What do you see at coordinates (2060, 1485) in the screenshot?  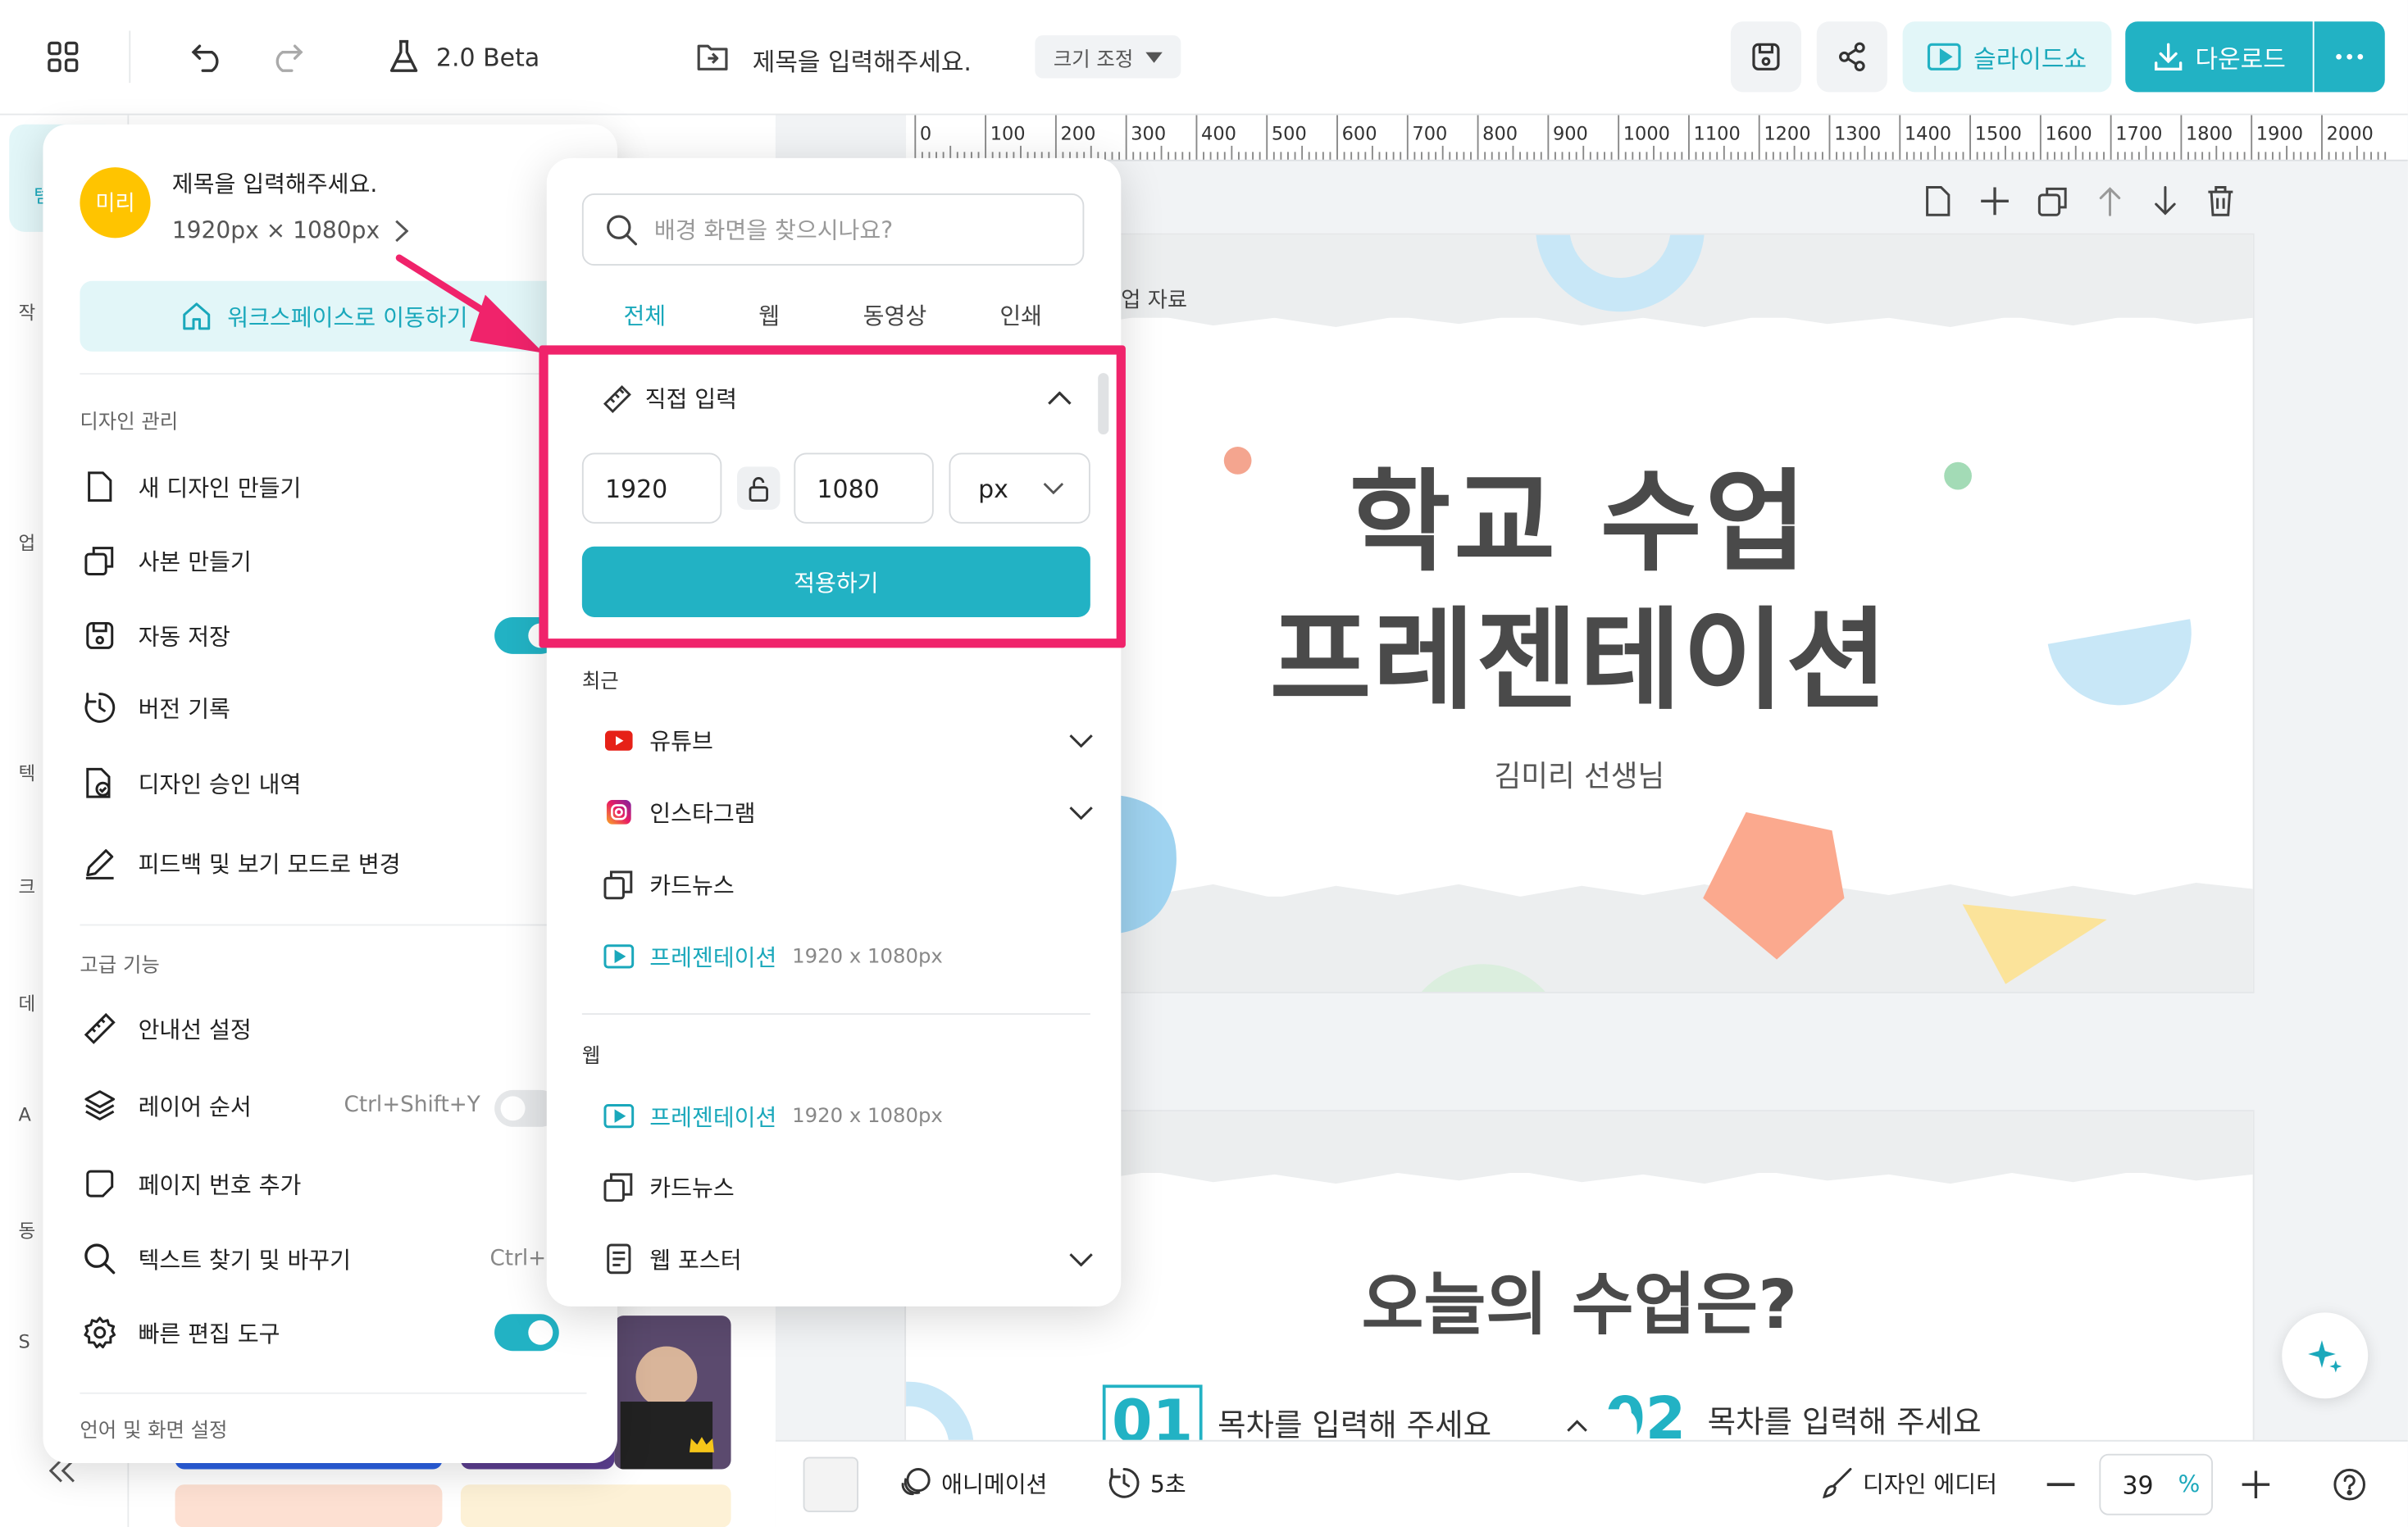 I see `zoom-out-icon` at bounding box center [2060, 1485].